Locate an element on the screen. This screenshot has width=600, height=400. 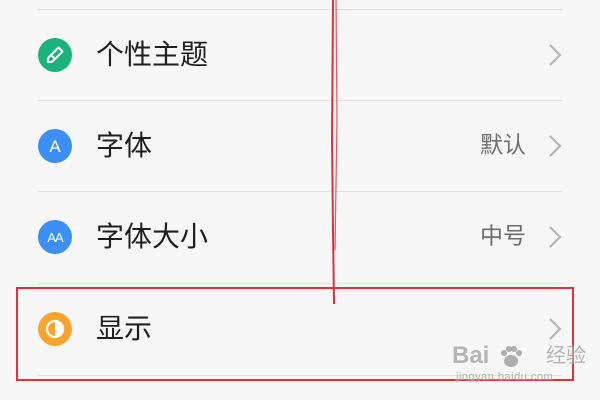
font-icon-letter: A is located at coordinates (55, 146).